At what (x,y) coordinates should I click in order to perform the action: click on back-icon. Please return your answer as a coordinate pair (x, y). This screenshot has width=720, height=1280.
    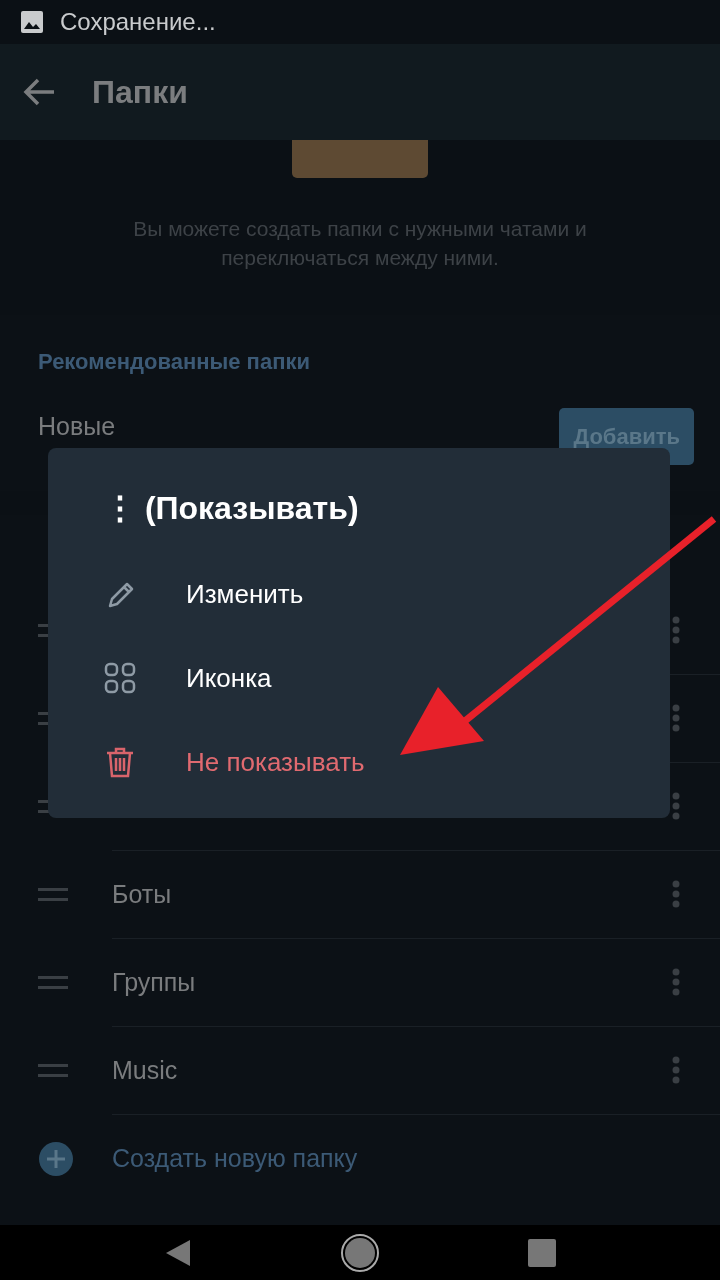
    Looking at the image, I should click on (39, 91).